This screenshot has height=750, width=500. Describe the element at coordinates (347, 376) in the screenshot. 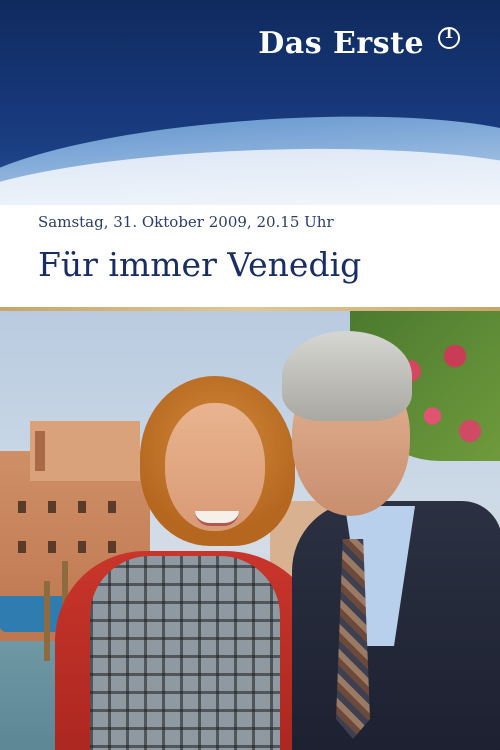

I see `man-hair` at that location.